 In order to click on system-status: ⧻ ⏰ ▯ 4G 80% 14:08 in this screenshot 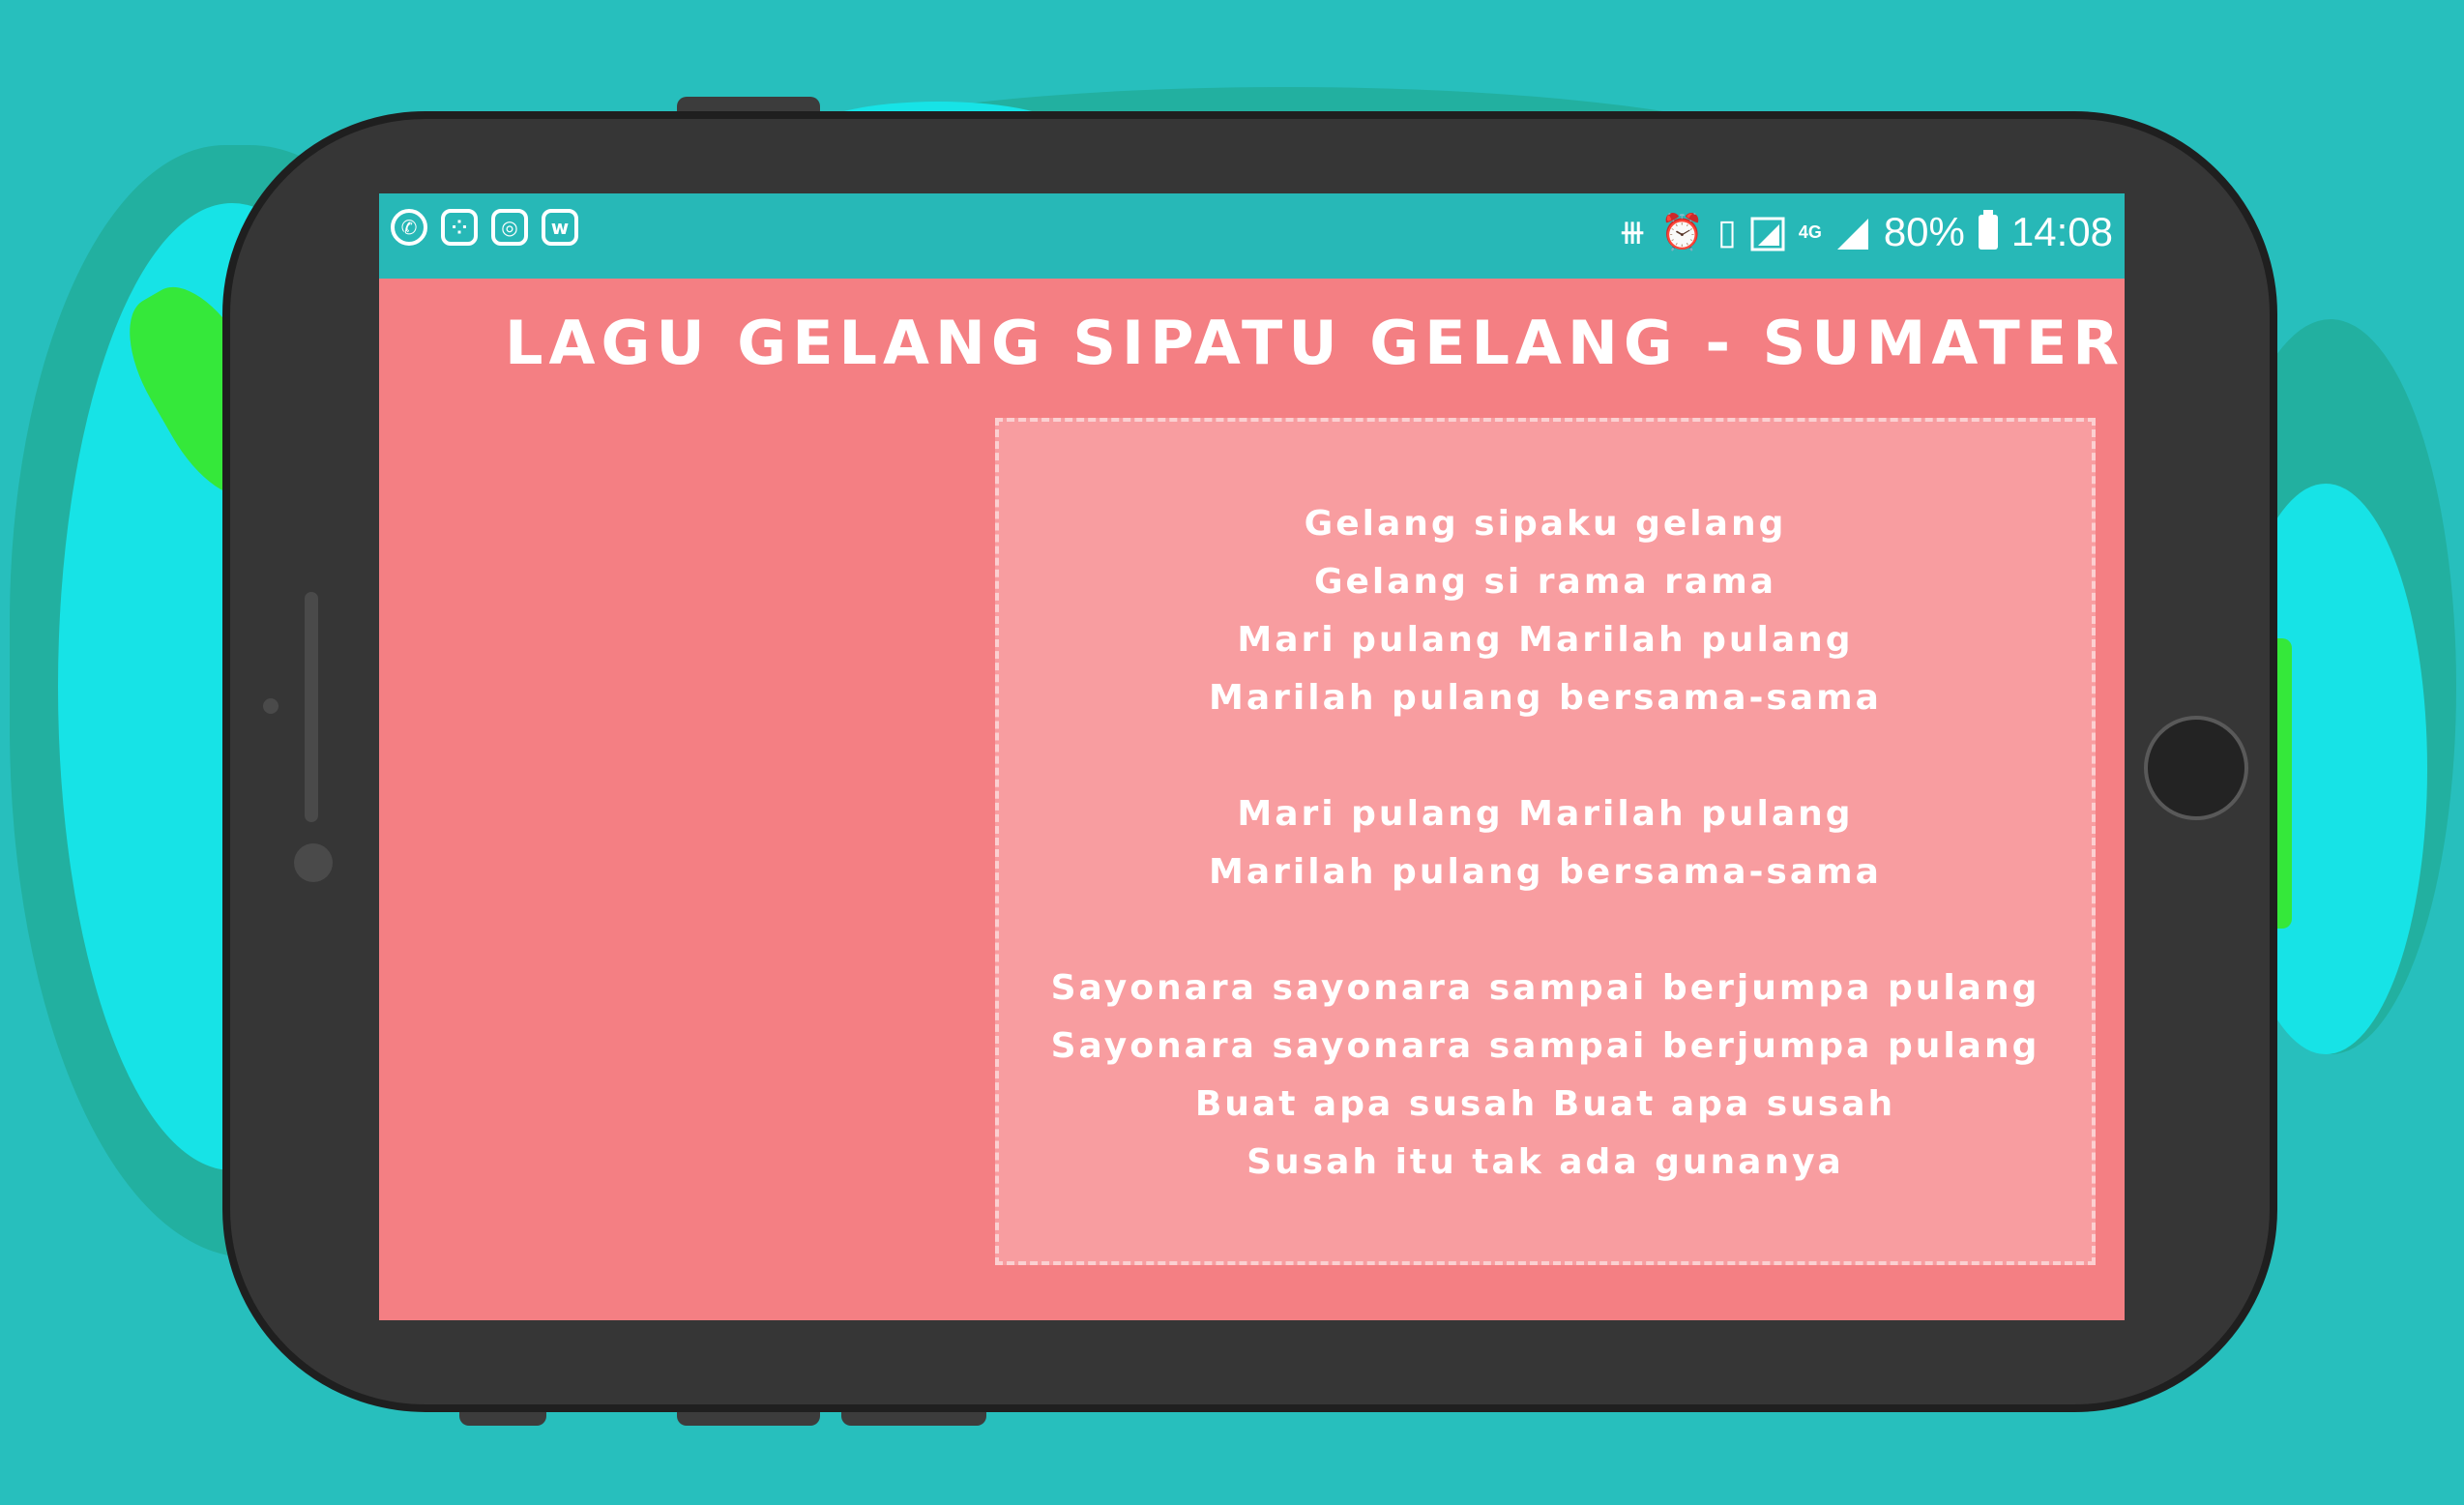, I will do `click(1865, 232)`.